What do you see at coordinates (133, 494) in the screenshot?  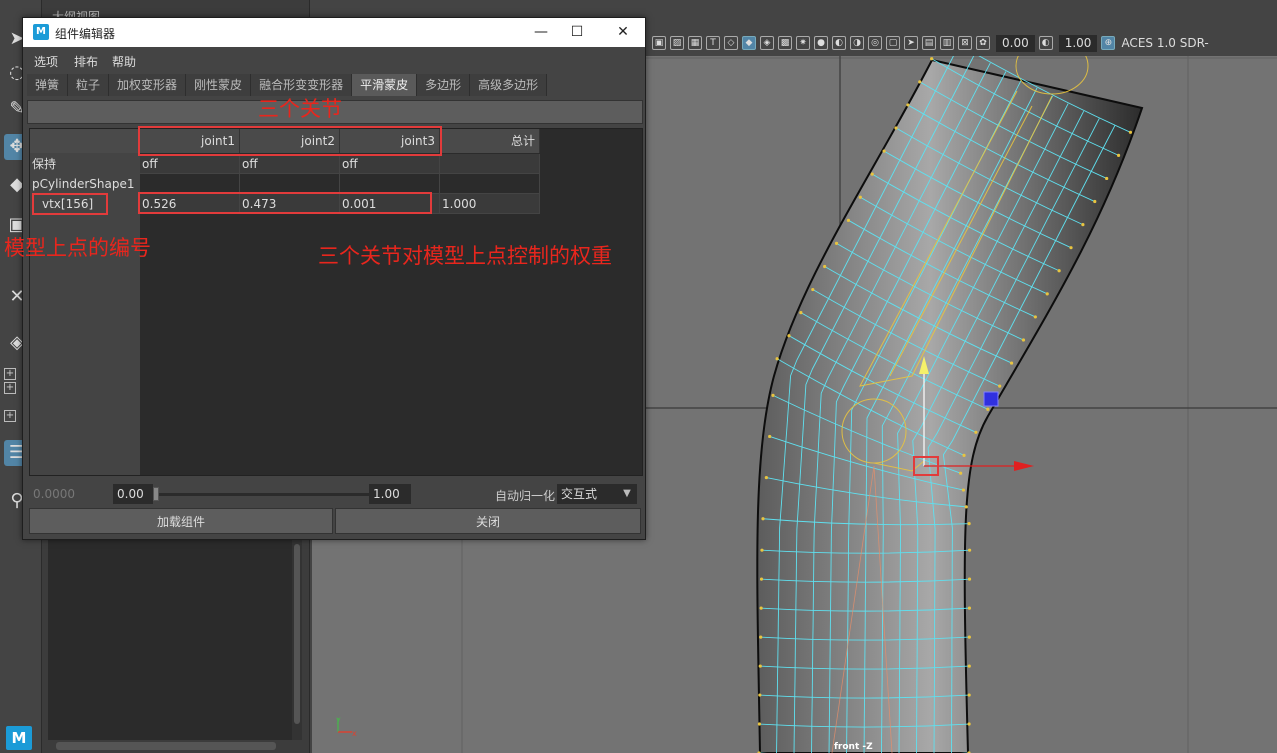 I see `slider-min-field: 0.00` at bounding box center [133, 494].